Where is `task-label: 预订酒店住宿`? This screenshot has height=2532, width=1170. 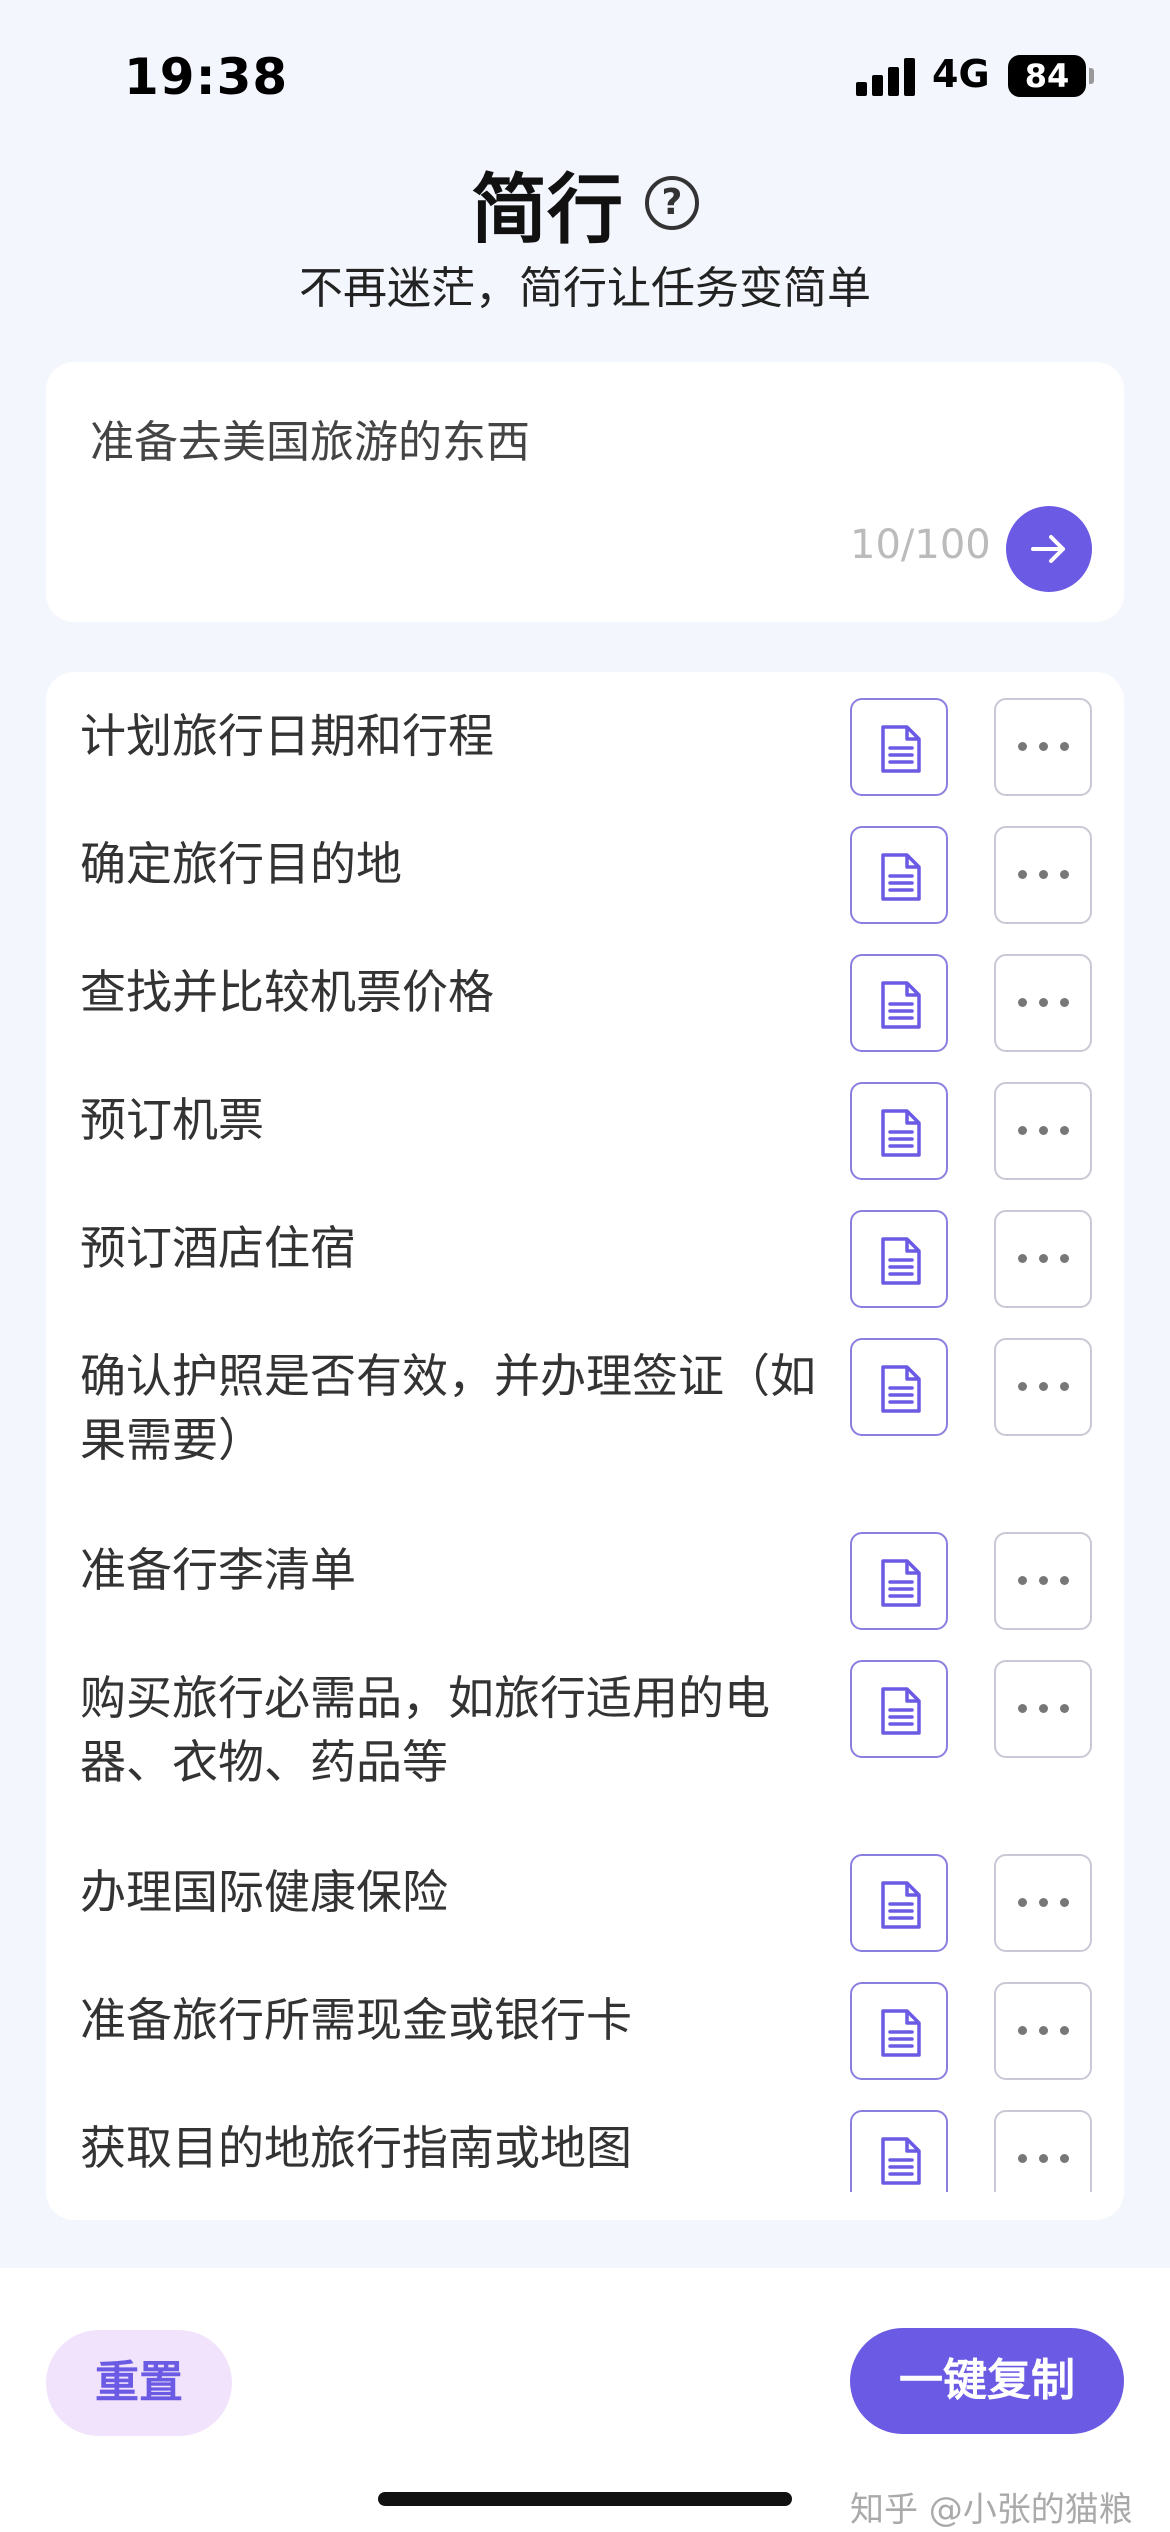 task-label: 预订酒店住宿 is located at coordinates (218, 1248).